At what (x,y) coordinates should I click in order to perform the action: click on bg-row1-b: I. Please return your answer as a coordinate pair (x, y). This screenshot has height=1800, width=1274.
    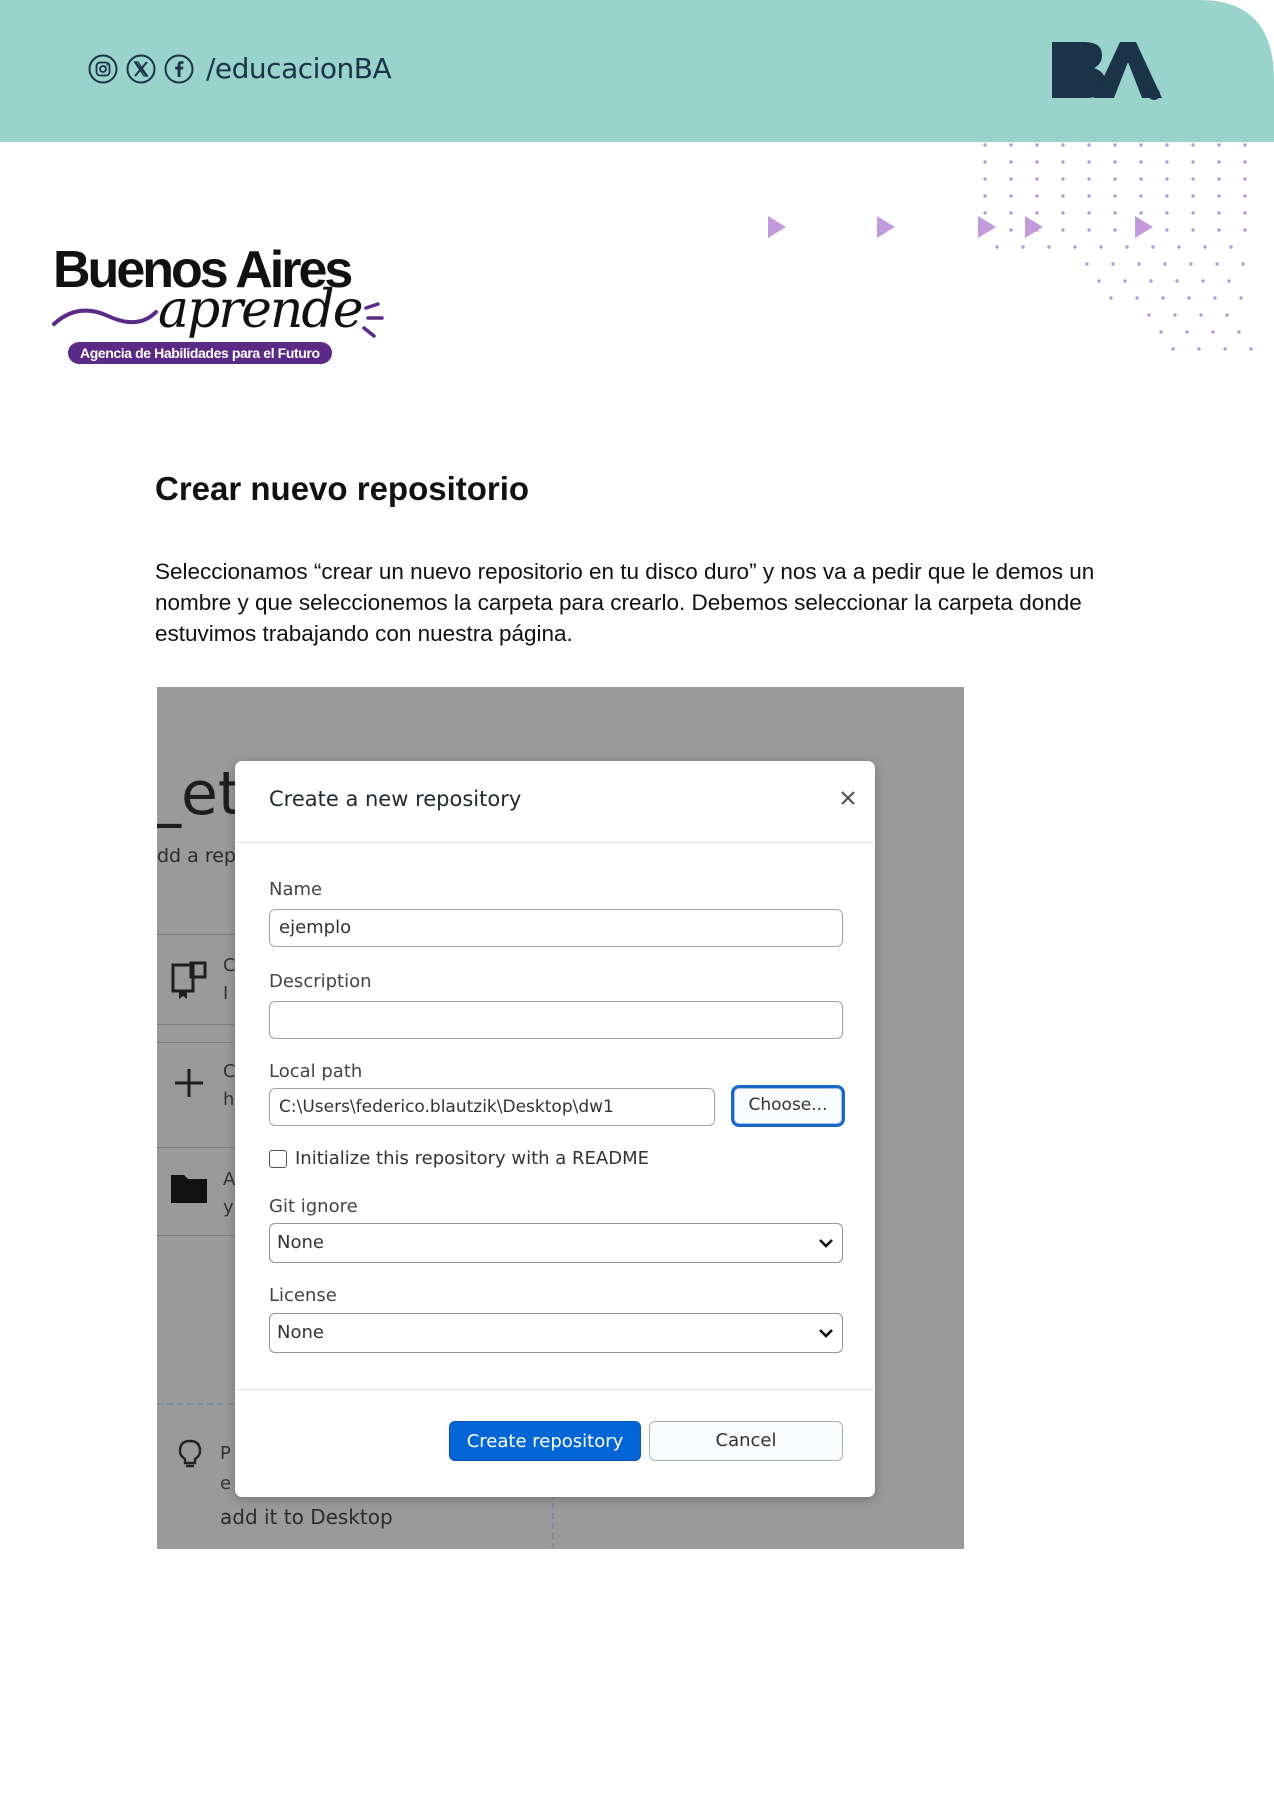
    Looking at the image, I should click on (226, 993).